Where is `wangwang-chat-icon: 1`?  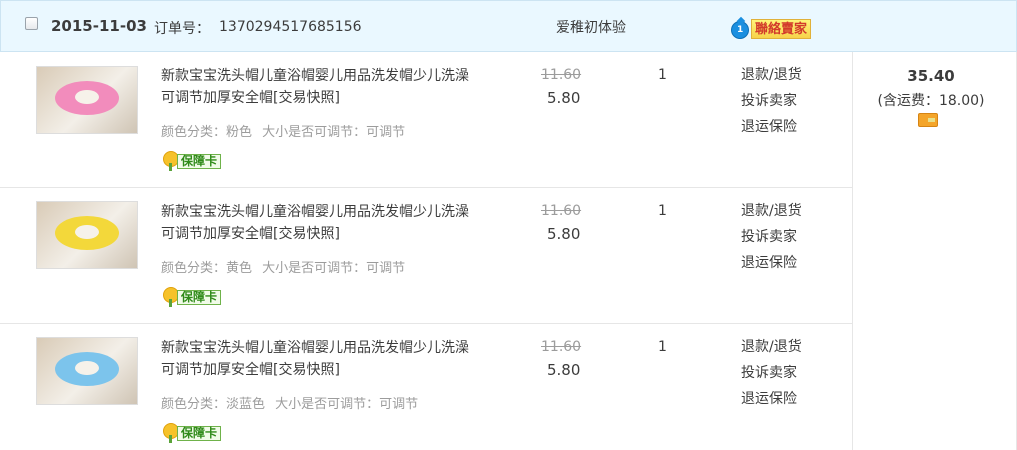 wangwang-chat-icon: 1 is located at coordinates (740, 30).